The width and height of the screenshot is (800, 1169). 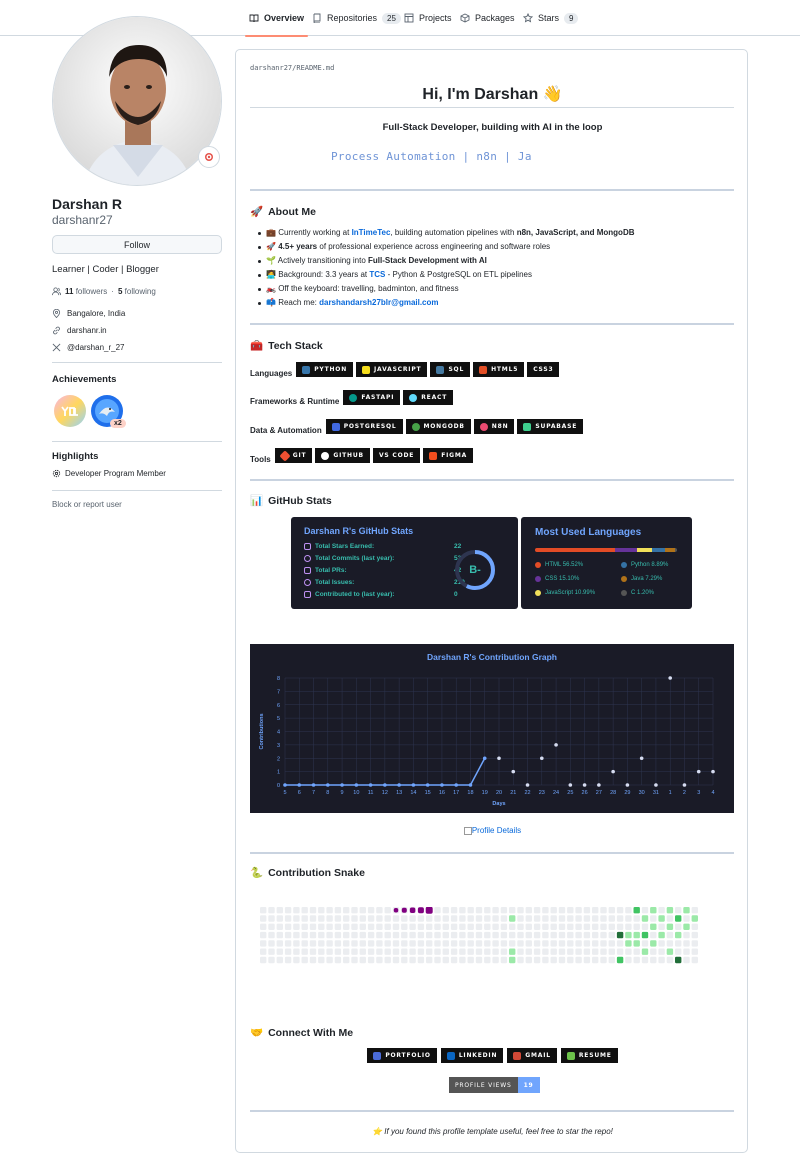 I want to click on sql-badge: SQL, so click(x=450, y=369).